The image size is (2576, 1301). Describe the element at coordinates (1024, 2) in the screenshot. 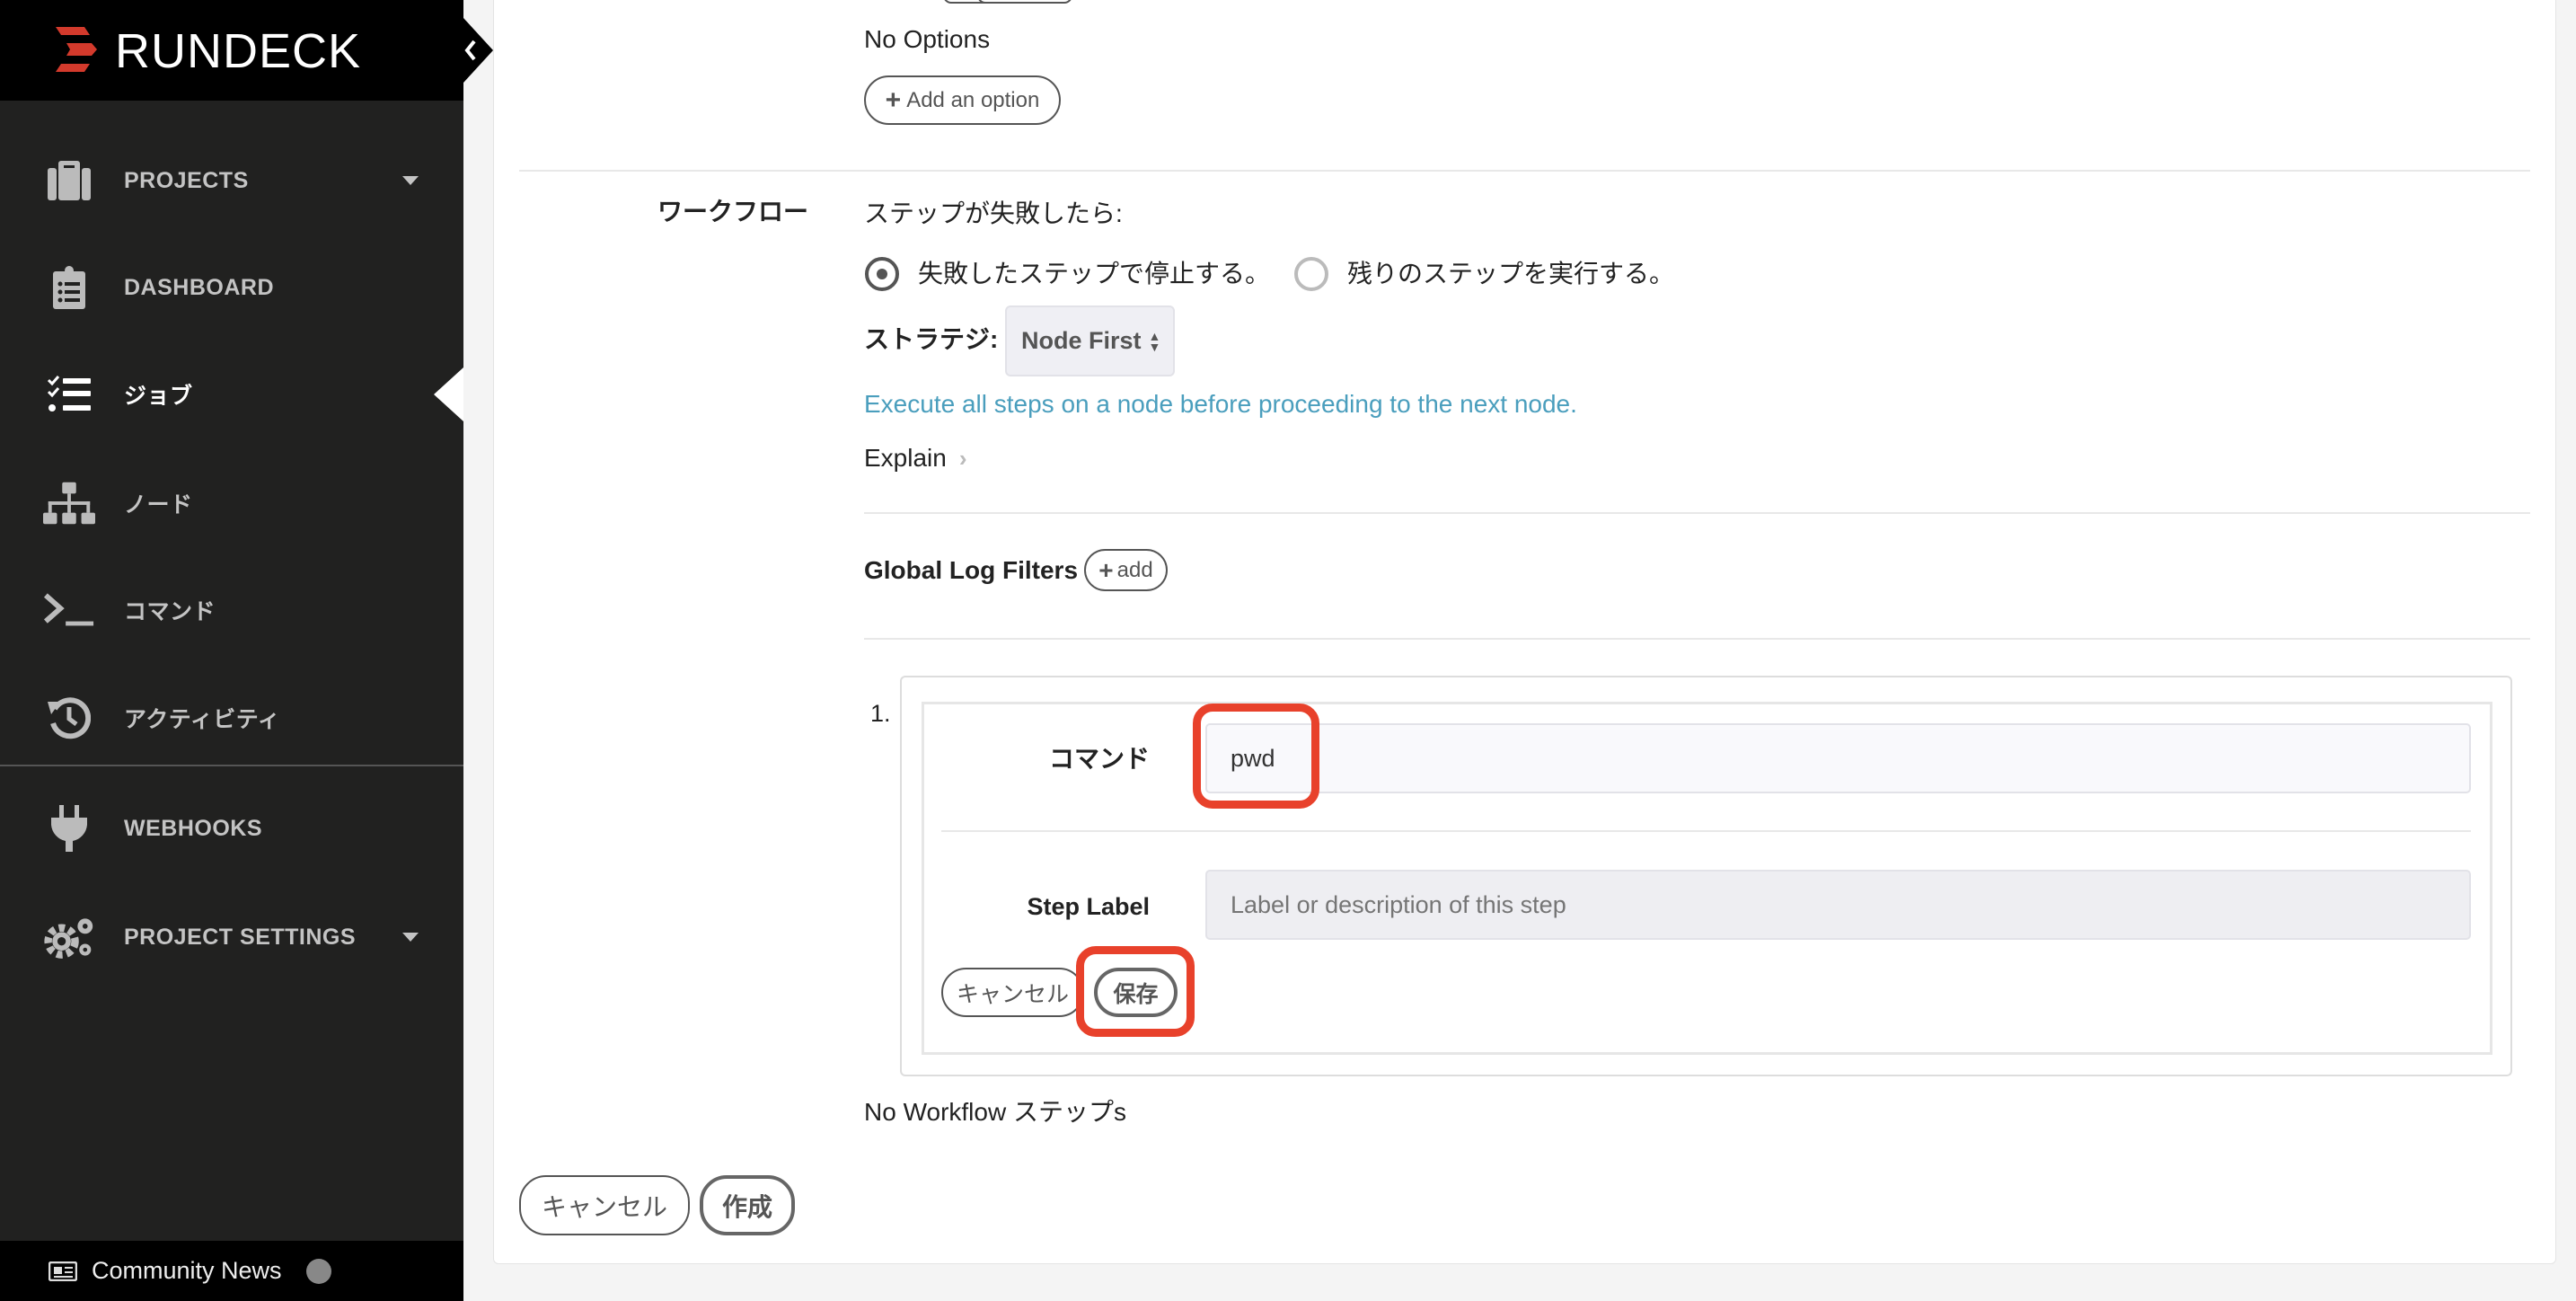

I see `option-button` at that location.